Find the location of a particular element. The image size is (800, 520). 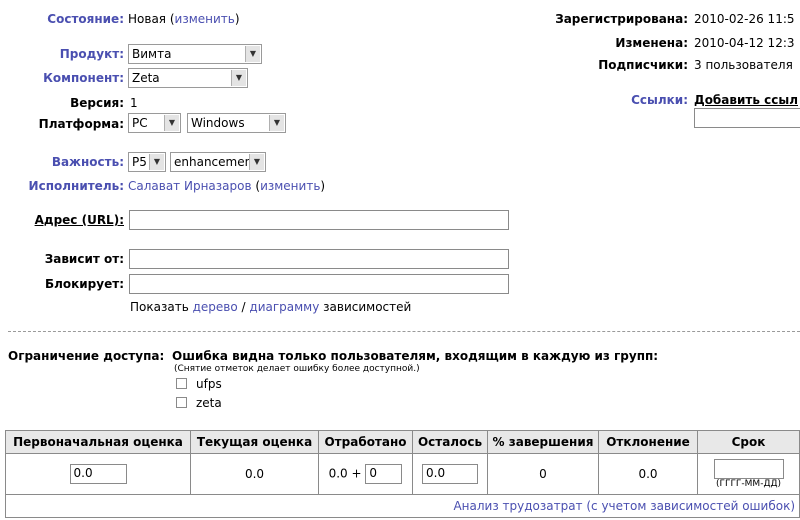

severity-select-value: enhancement is located at coordinates (215, 162).